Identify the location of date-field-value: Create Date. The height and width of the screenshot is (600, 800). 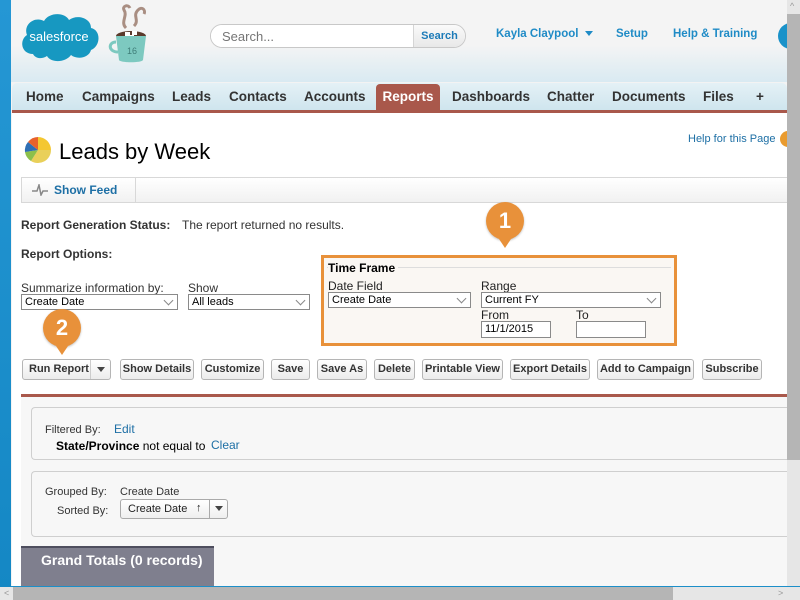
(362, 300).